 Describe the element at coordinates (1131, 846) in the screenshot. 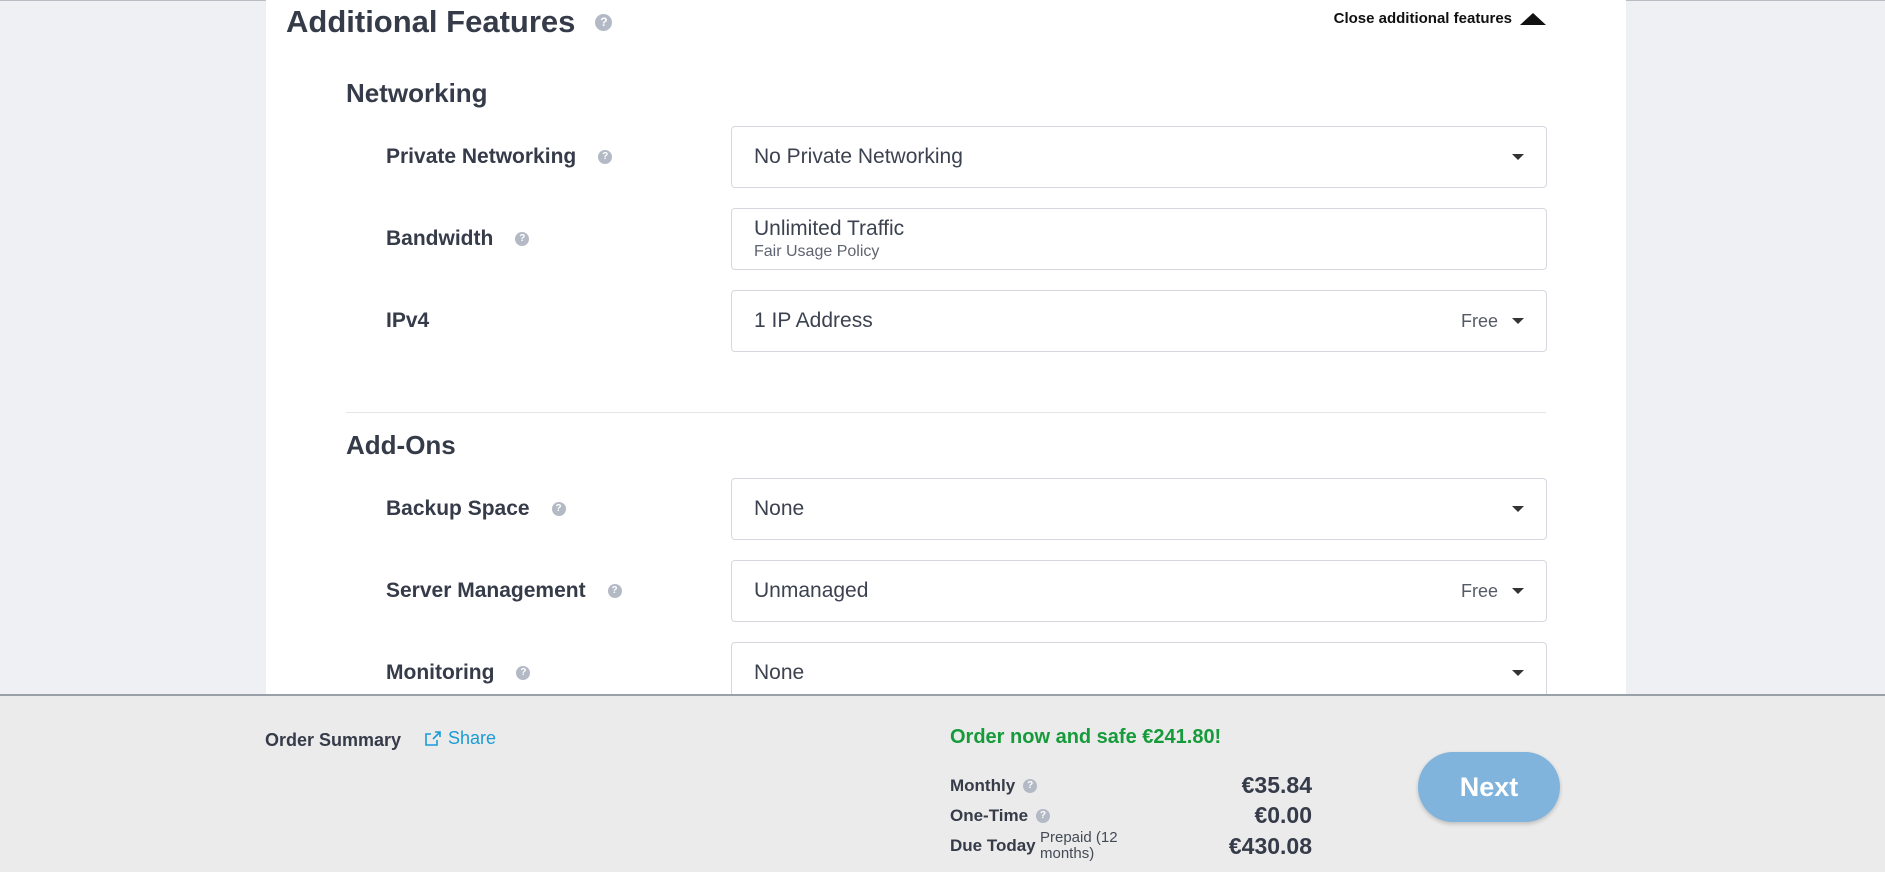

I see `due-today-row: Due Today Prepaid (12 months) €430.08` at that location.